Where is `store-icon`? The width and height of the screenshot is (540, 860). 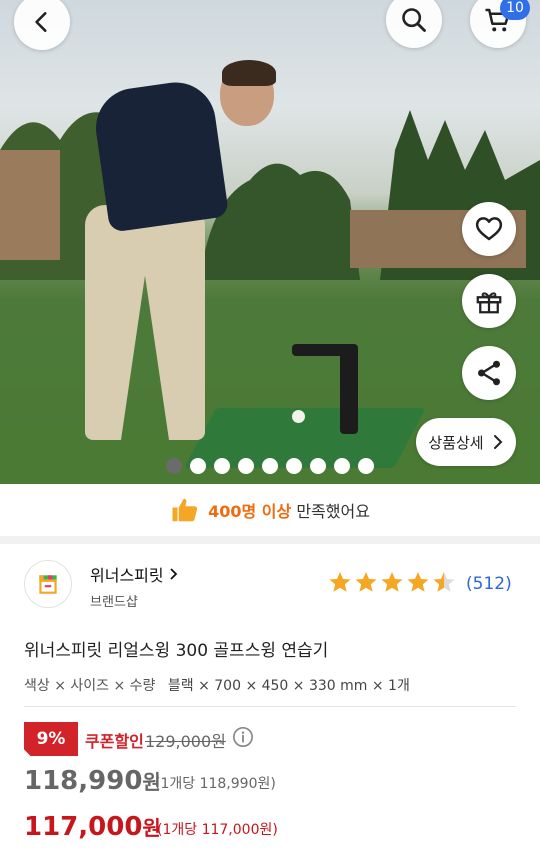 store-icon is located at coordinates (48, 584).